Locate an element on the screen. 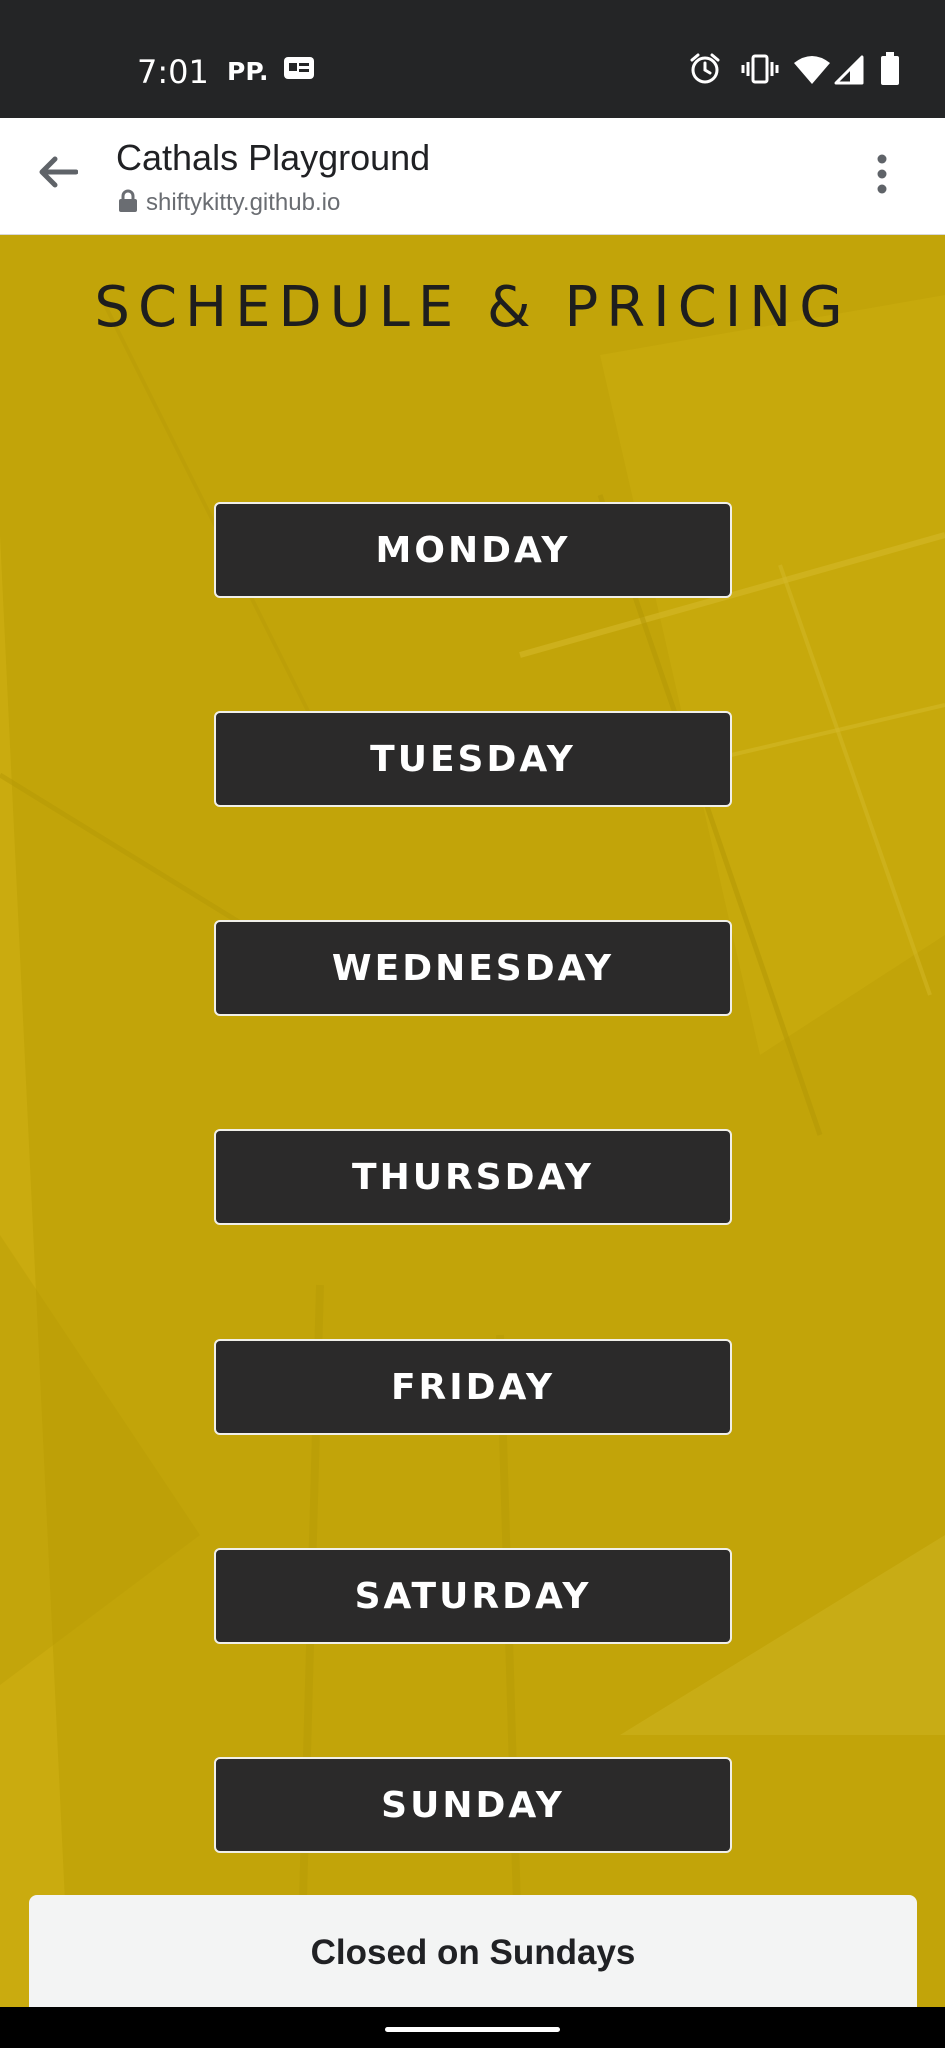 The image size is (945, 2048). lock-icon is located at coordinates (128, 203).